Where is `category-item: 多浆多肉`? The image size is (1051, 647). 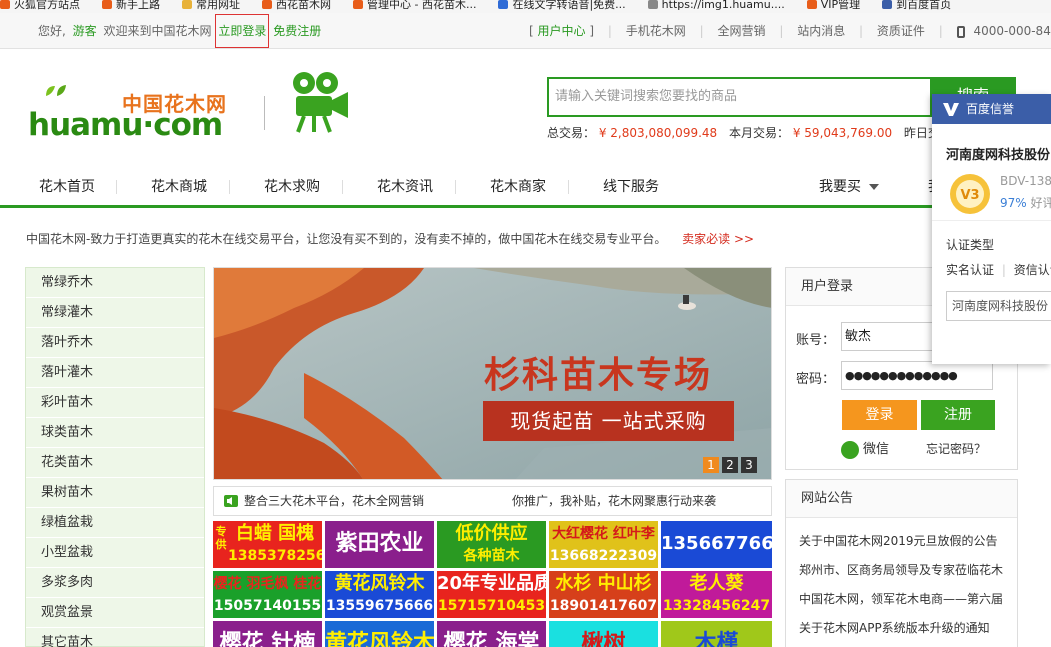
category-item: 多浆多肉 is located at coordinates (115, 583).